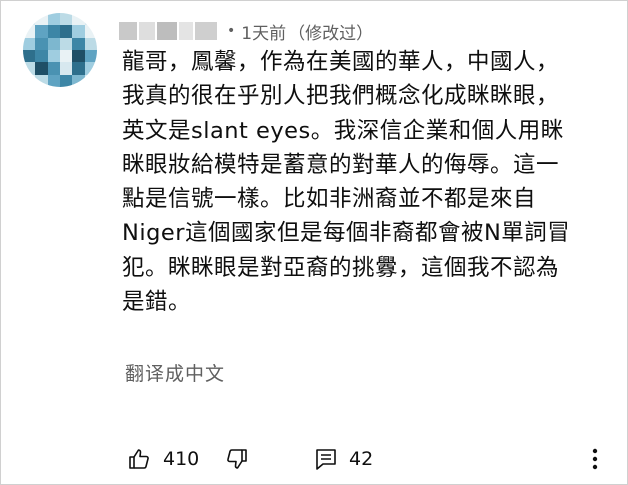 The image size is (628, 485). I want to click on comment-header: • 1天前 （修改过）, so click(246, 31).